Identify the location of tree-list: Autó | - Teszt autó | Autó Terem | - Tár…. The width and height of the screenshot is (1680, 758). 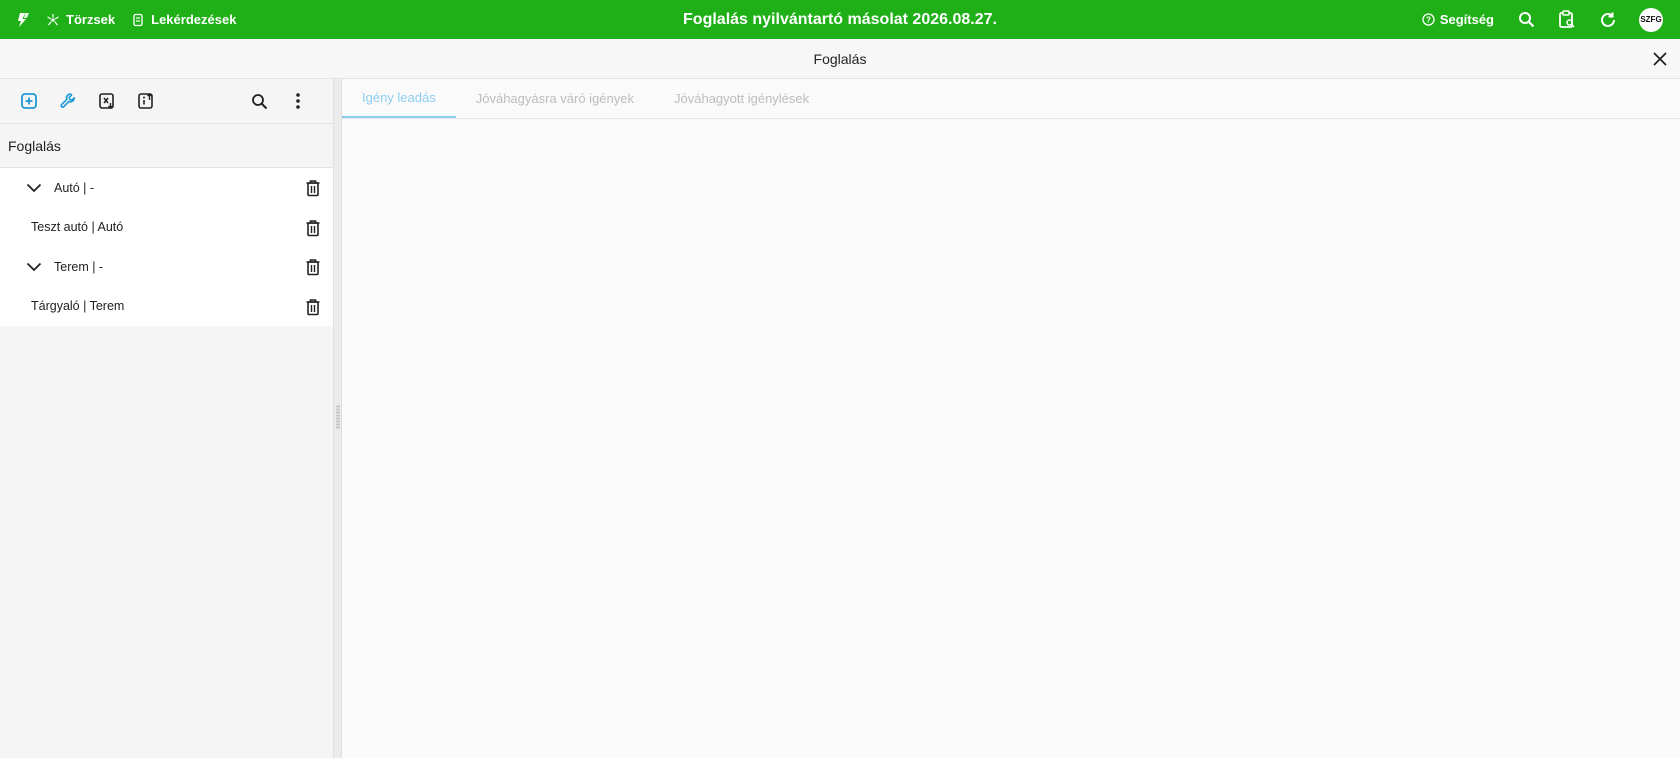
(166, 247).